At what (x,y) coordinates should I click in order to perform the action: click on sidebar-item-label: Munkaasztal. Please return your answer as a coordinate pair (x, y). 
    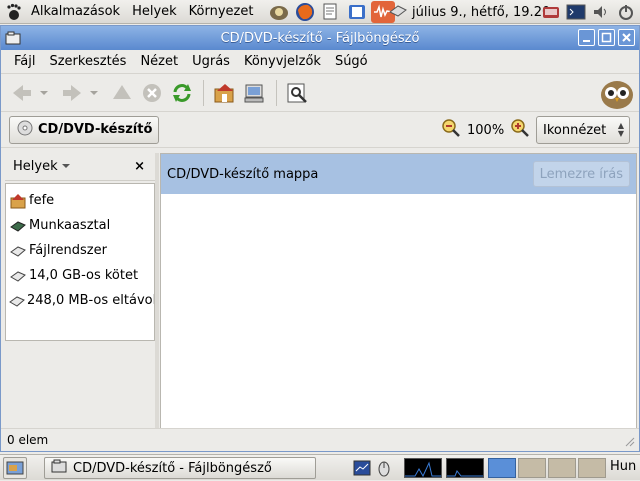
    Looking at the image, I should click on (70, 225).